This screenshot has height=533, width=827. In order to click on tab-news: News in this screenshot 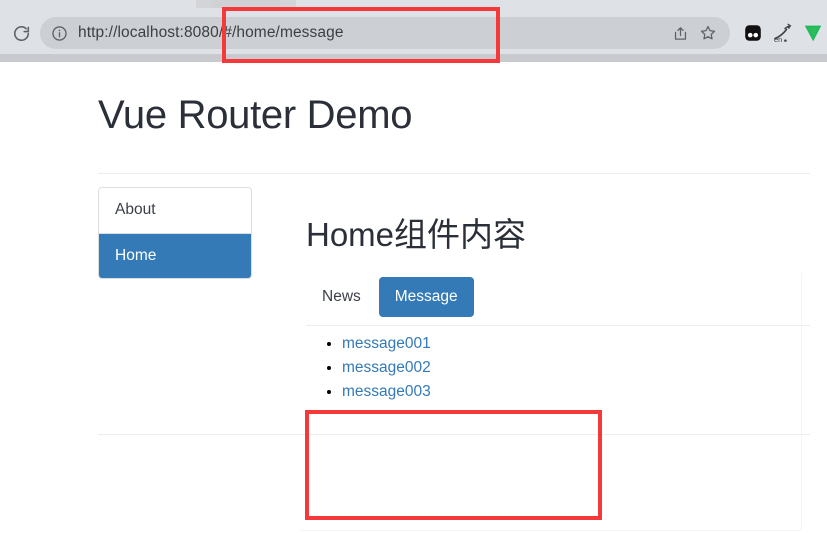, I will do `click(341, 297)`.